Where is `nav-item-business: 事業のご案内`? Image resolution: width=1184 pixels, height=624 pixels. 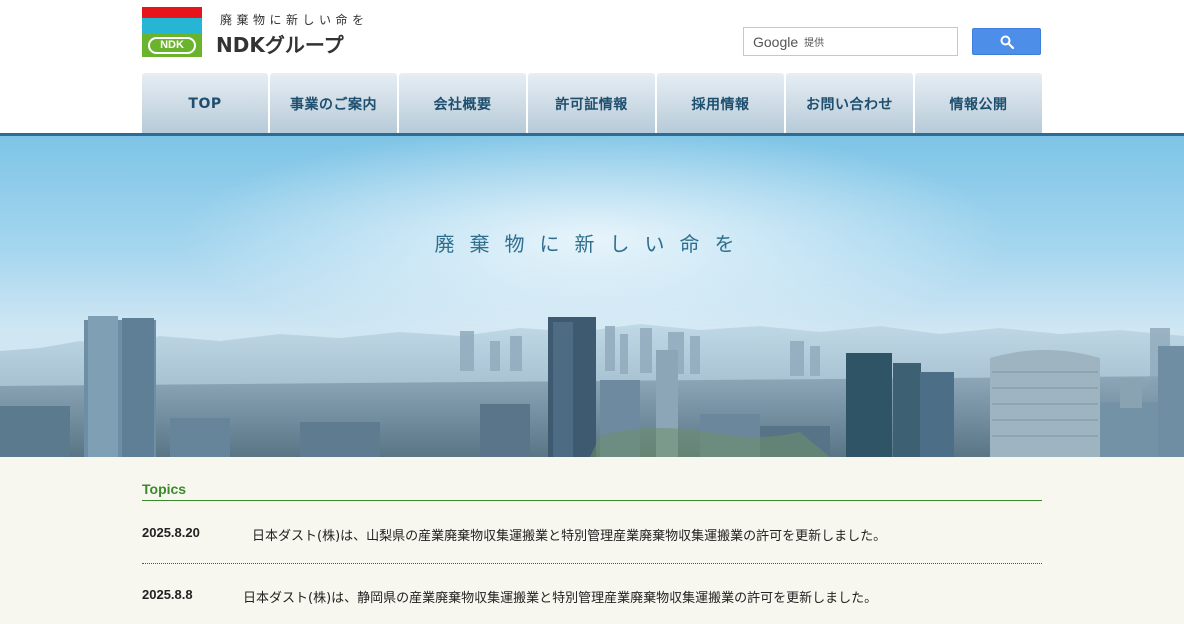 nav-item-business: 事業のご案内 is located at coordinates (333, 103).